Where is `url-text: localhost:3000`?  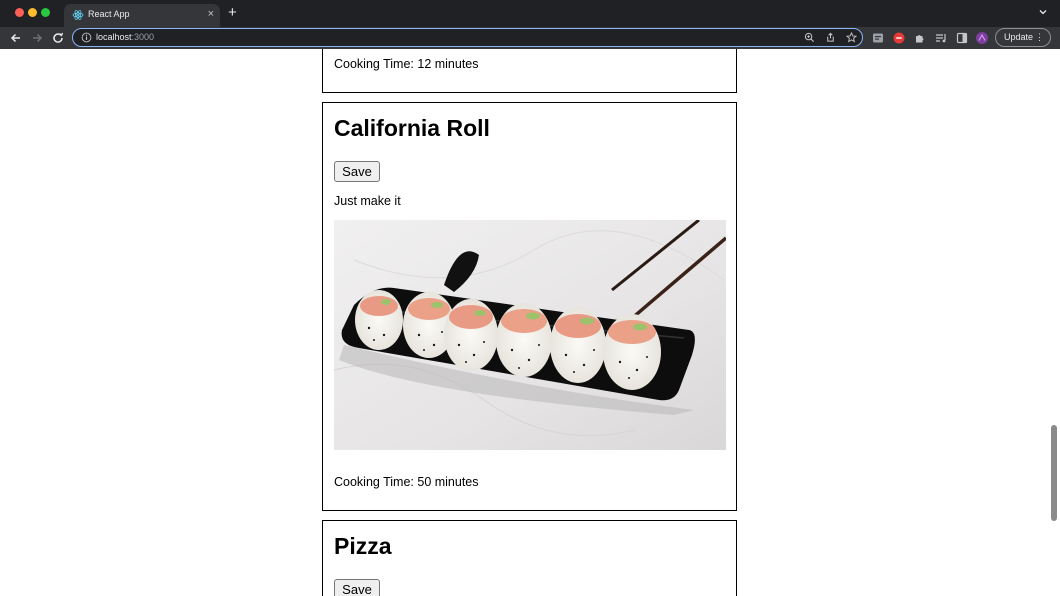
url-text: localhost:3000 is located at coordinates (125, 37).